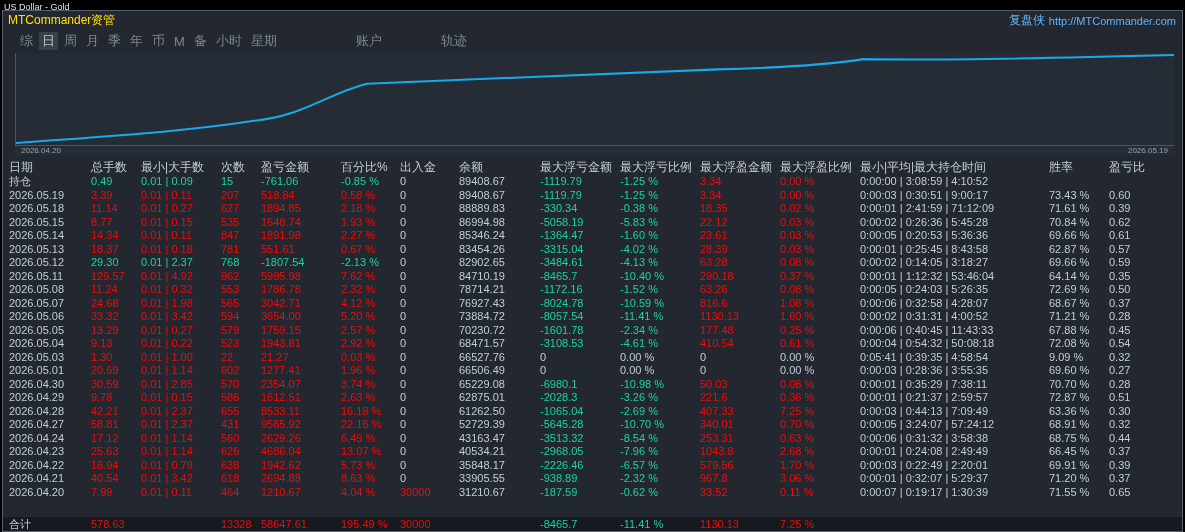 The height and width of the screenshot is (532, 1185). I want to click on period-tab: M, so click(179, 41).